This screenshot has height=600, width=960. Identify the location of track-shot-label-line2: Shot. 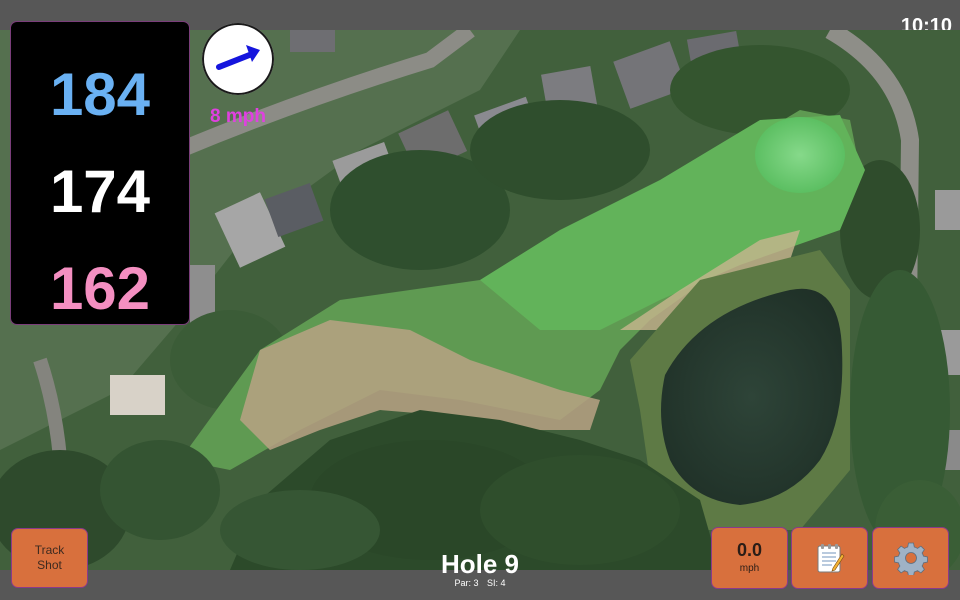
(49, 565).